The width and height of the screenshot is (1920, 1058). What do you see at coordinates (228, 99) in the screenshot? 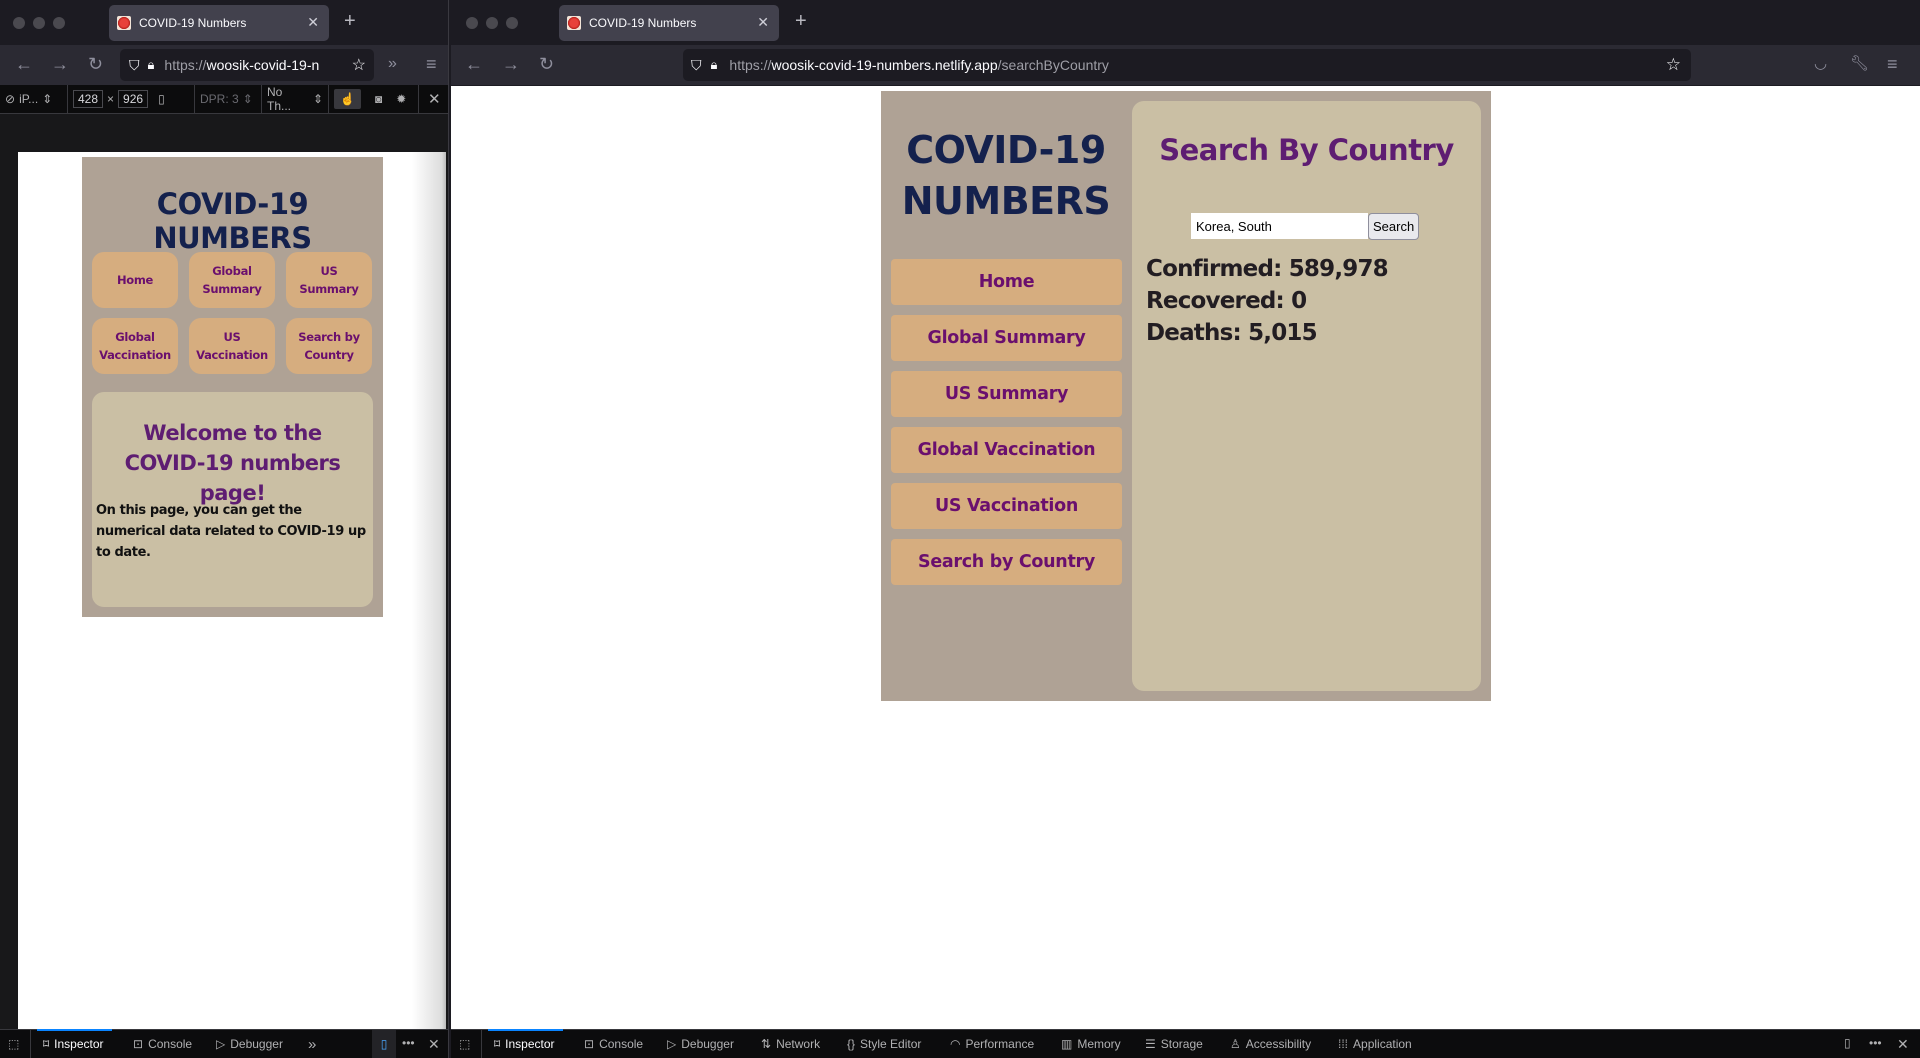
I see `dpr-selector: DPR: 3 ⇕` at bounding box center [228, 99].